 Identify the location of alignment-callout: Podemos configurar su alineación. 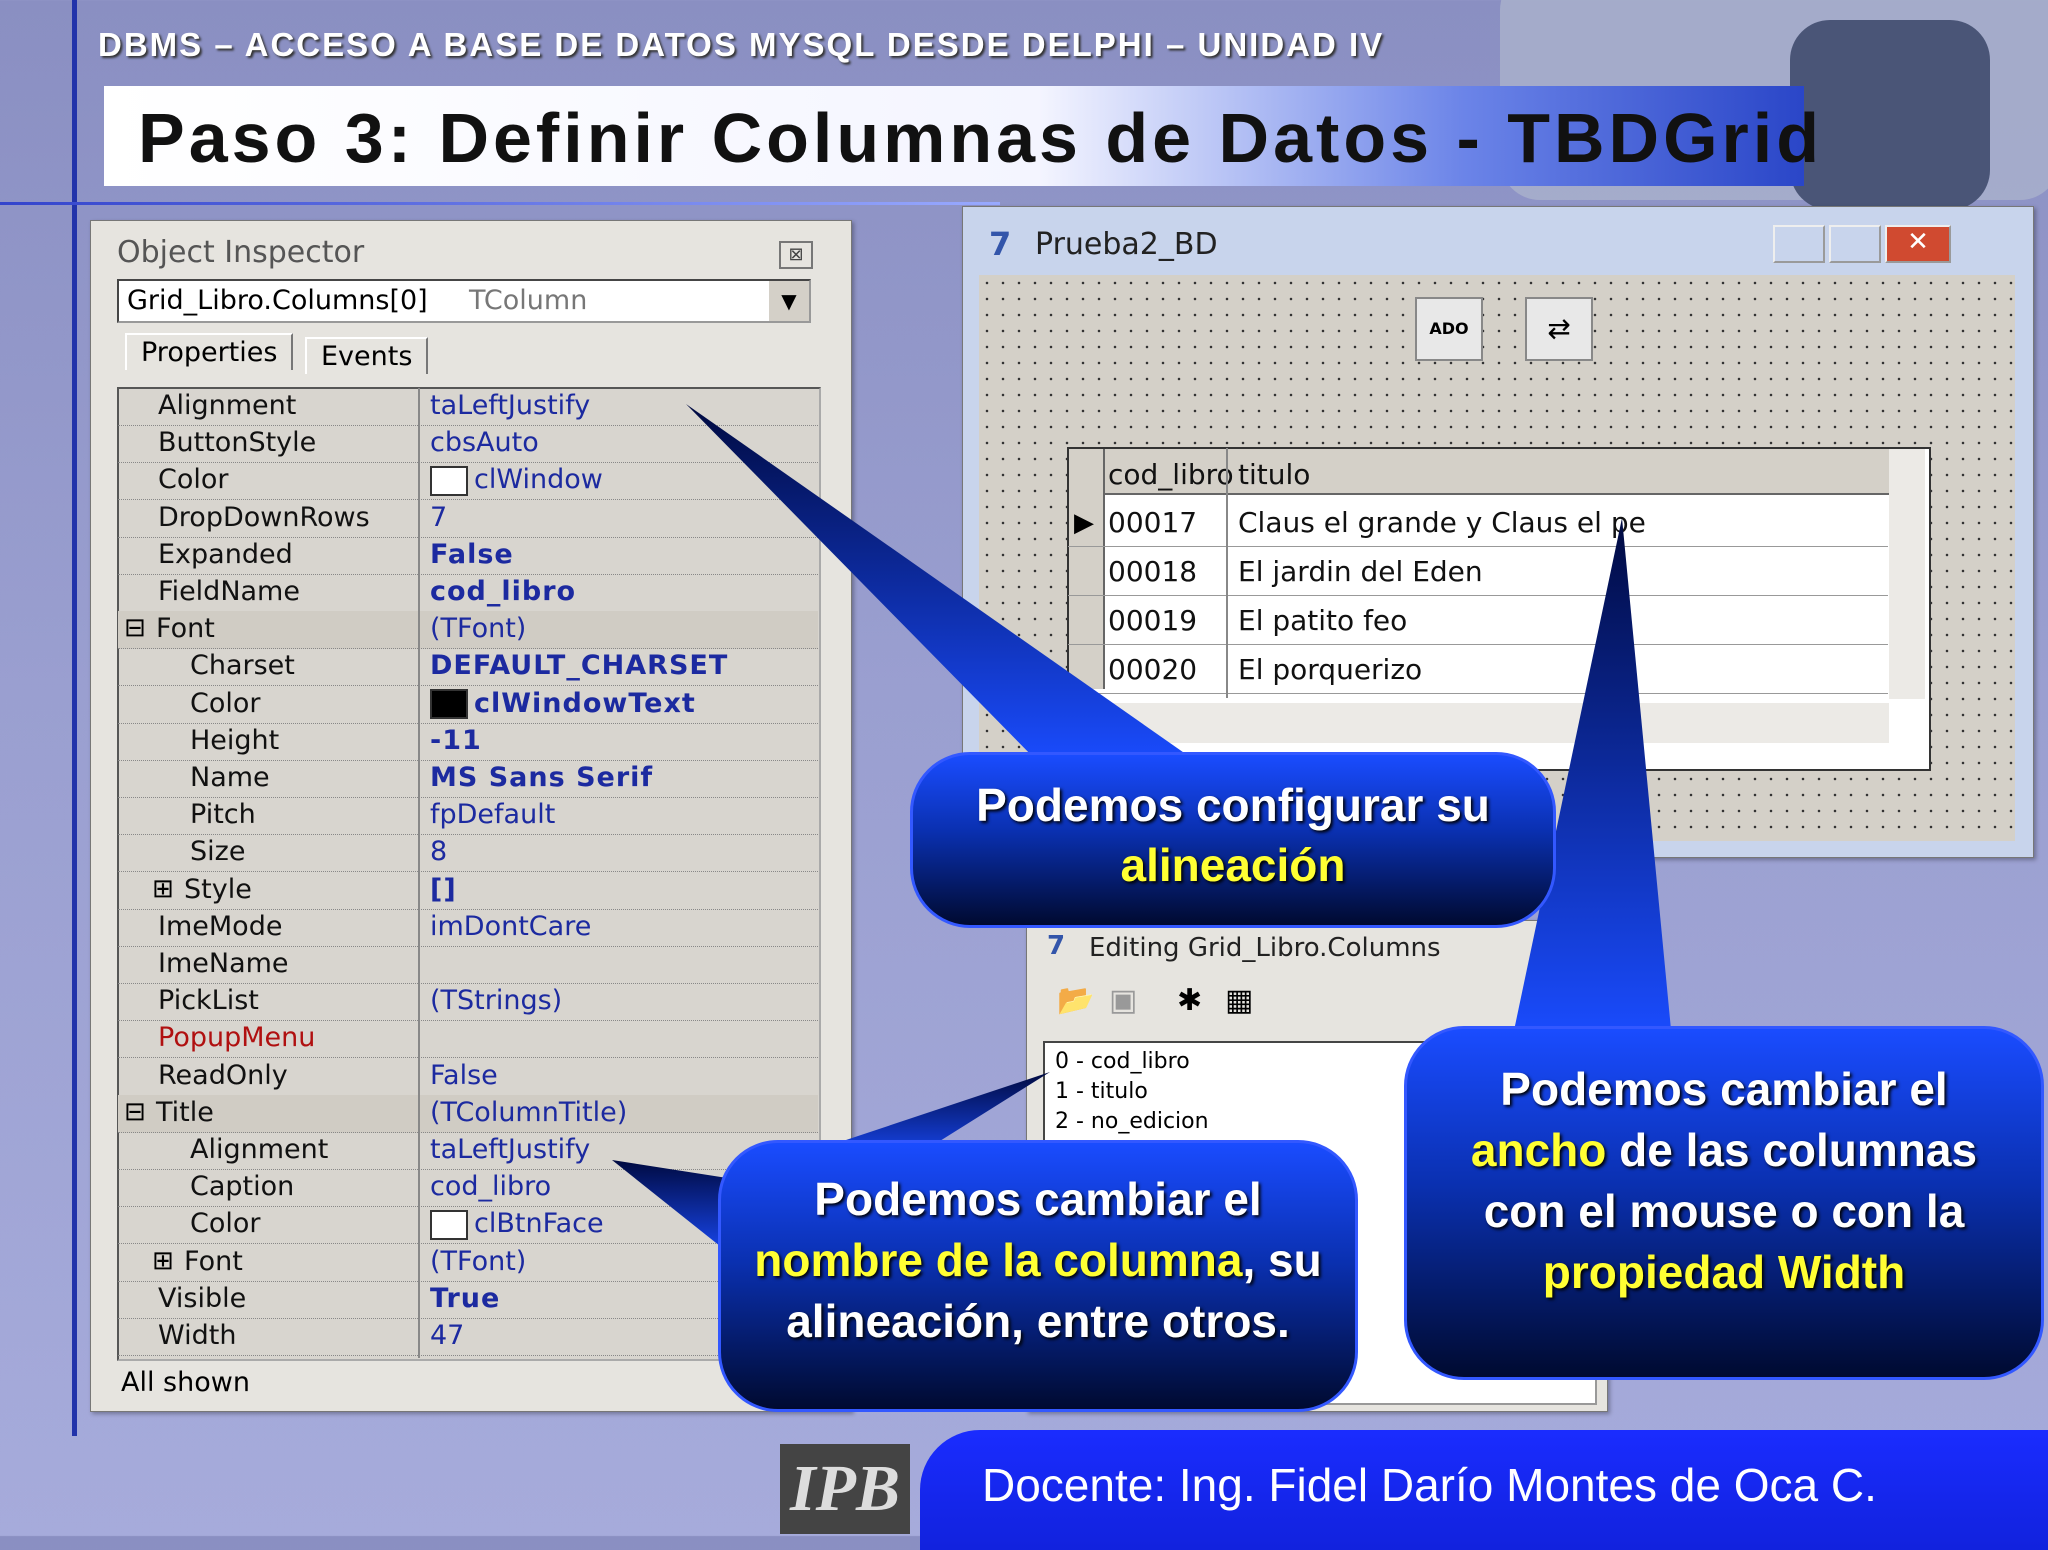
(1233, 840).